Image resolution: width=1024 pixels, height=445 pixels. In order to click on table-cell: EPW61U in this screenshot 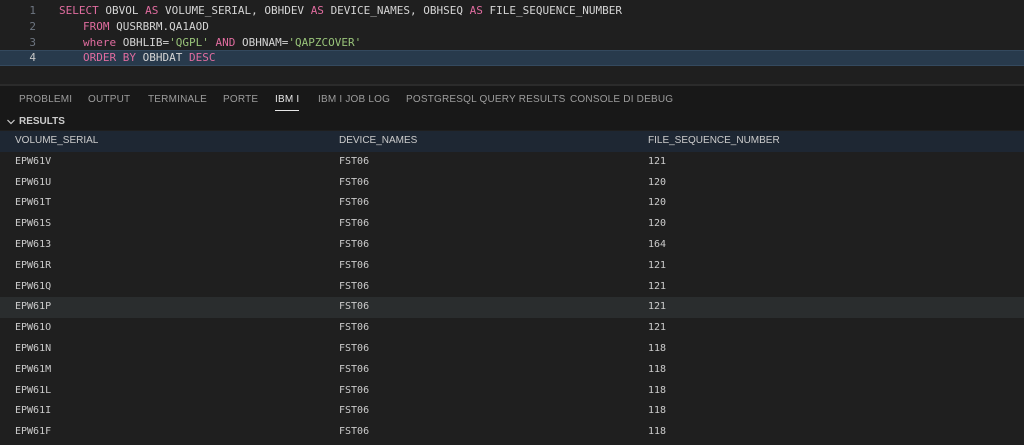, I will do `click(33, 182)`.